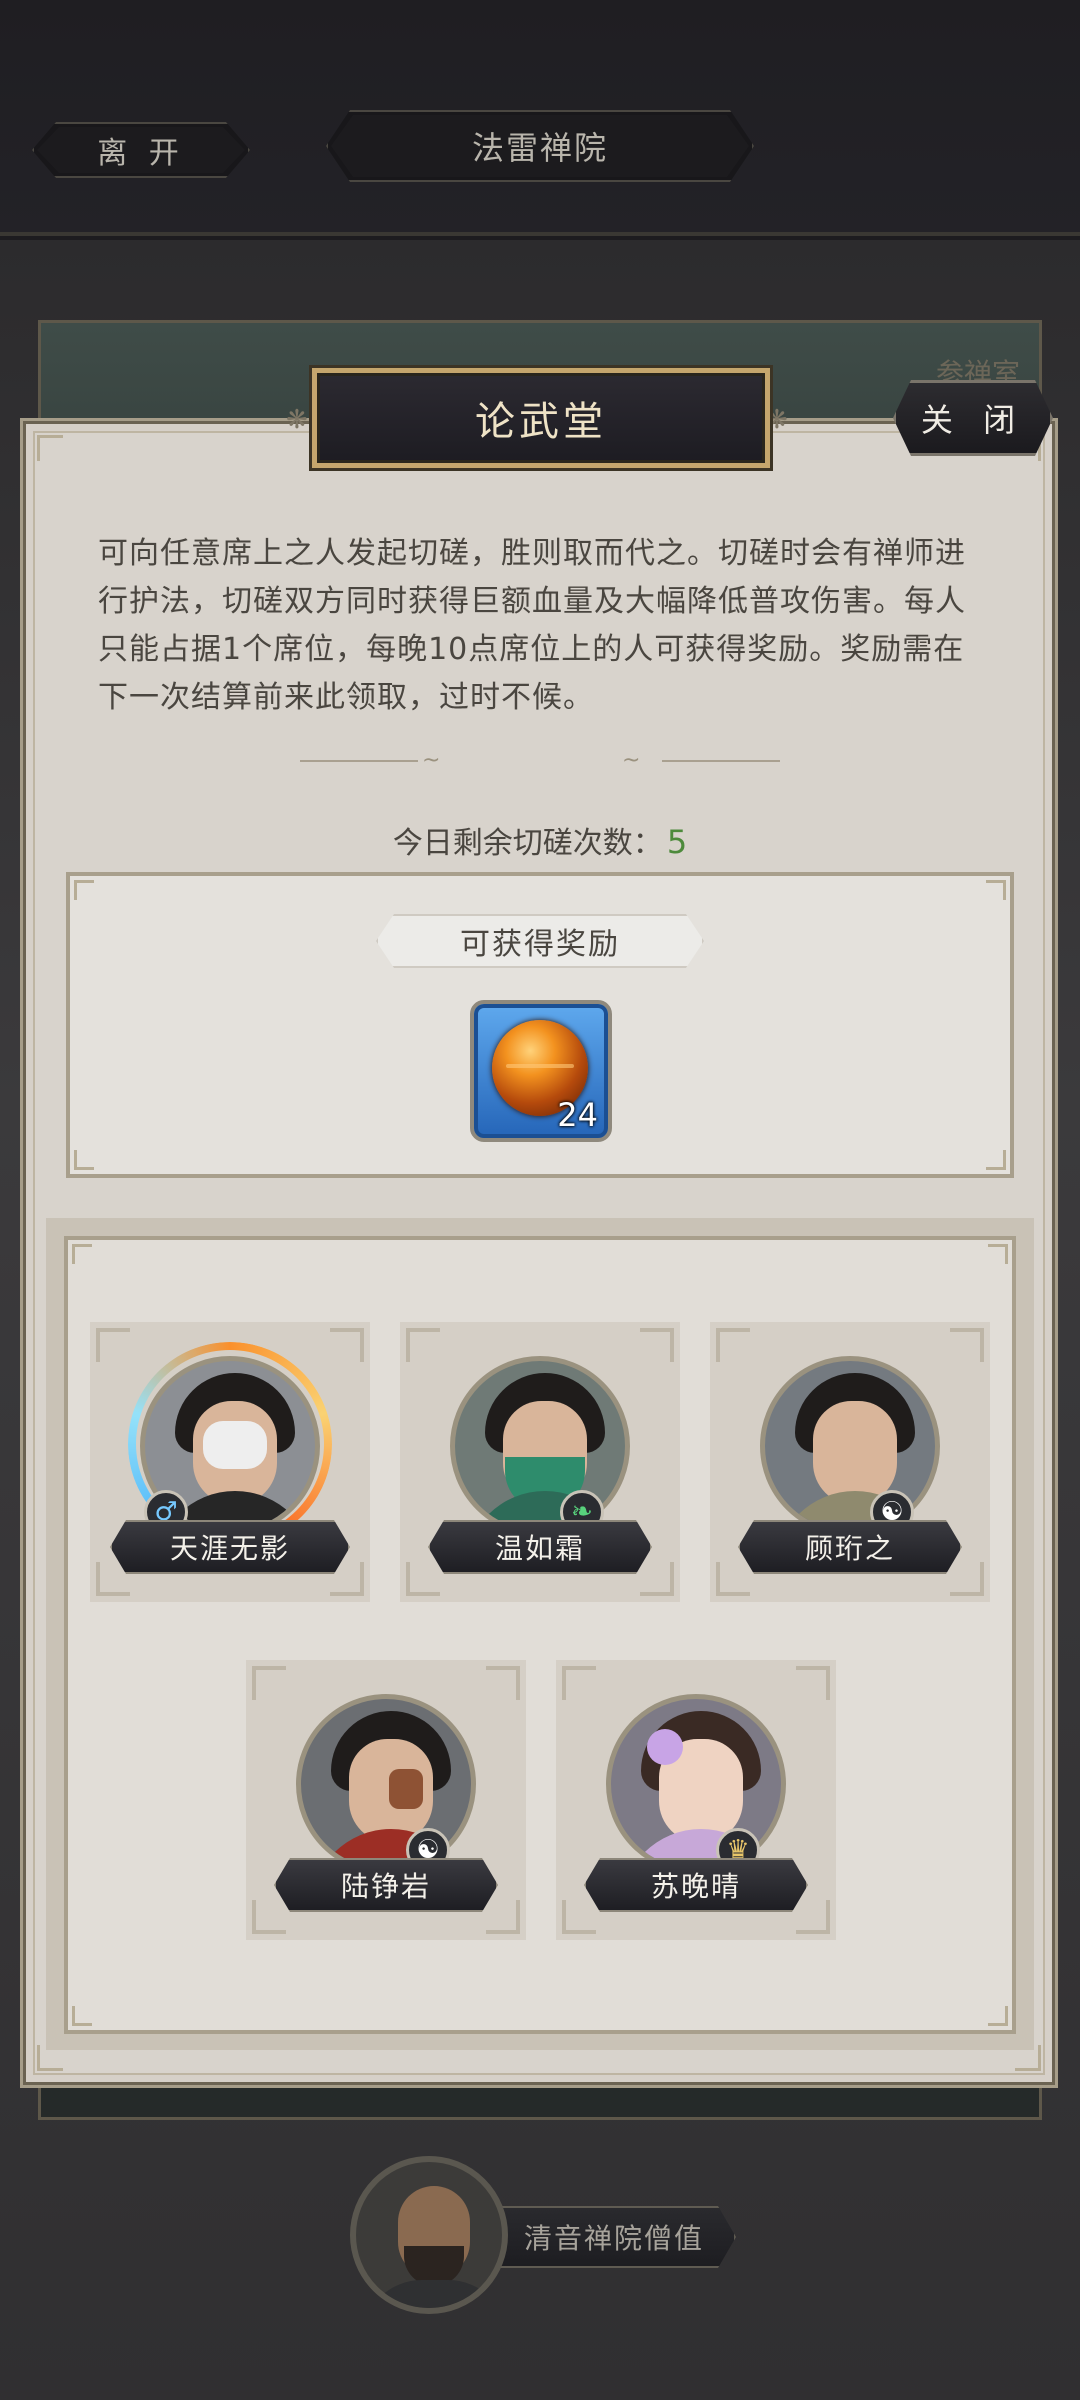 This screenshot has width=1080, height=2400. What do you see at coordinates (141, 150) in the screenshot?
I see `leave-button: 离 开` at bounding box center [141, 150].